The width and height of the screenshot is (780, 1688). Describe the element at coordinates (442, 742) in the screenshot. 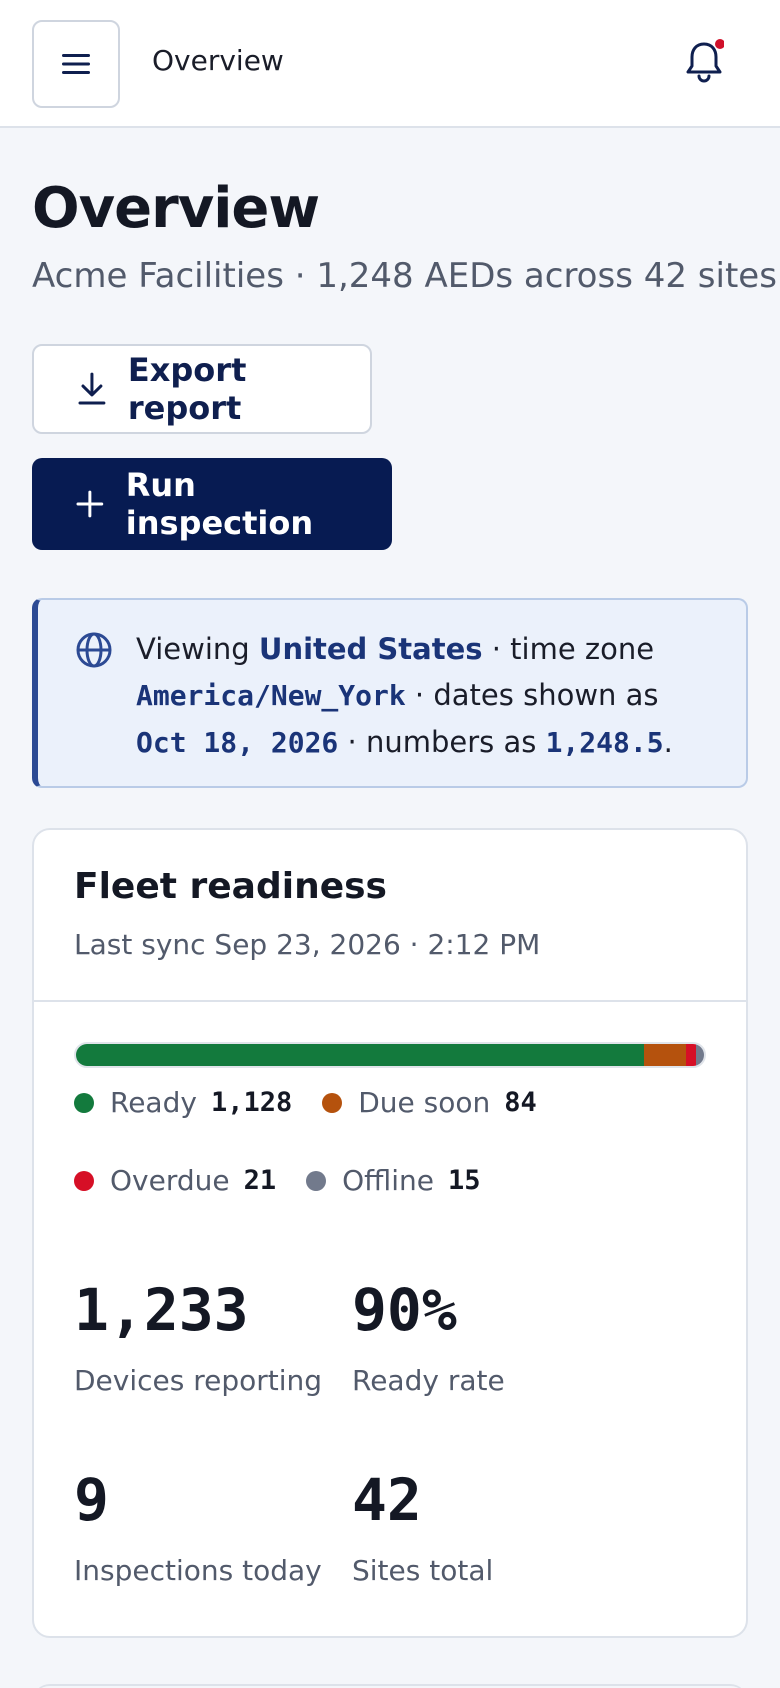

I see `locale-numbers-prefix: · numbers as` at that location.